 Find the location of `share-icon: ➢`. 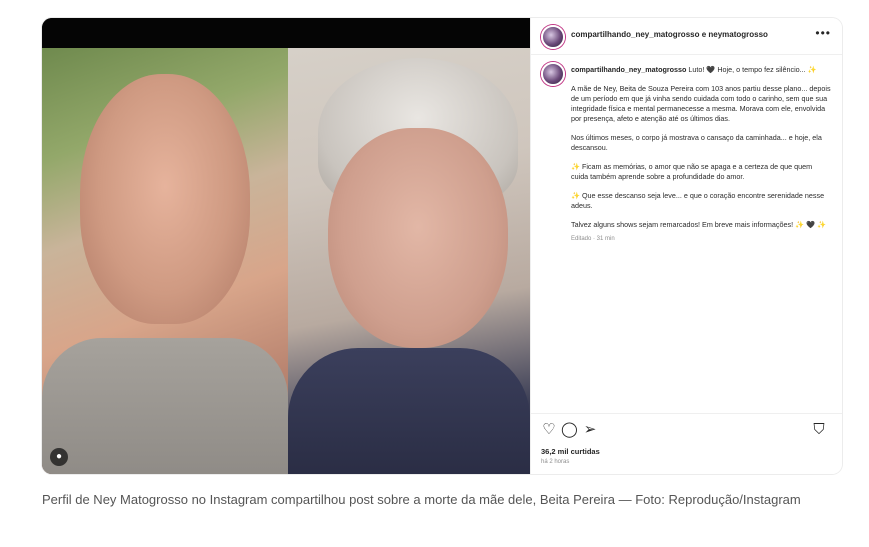

share-icon: ➢ is located at coordinates (590, 430).